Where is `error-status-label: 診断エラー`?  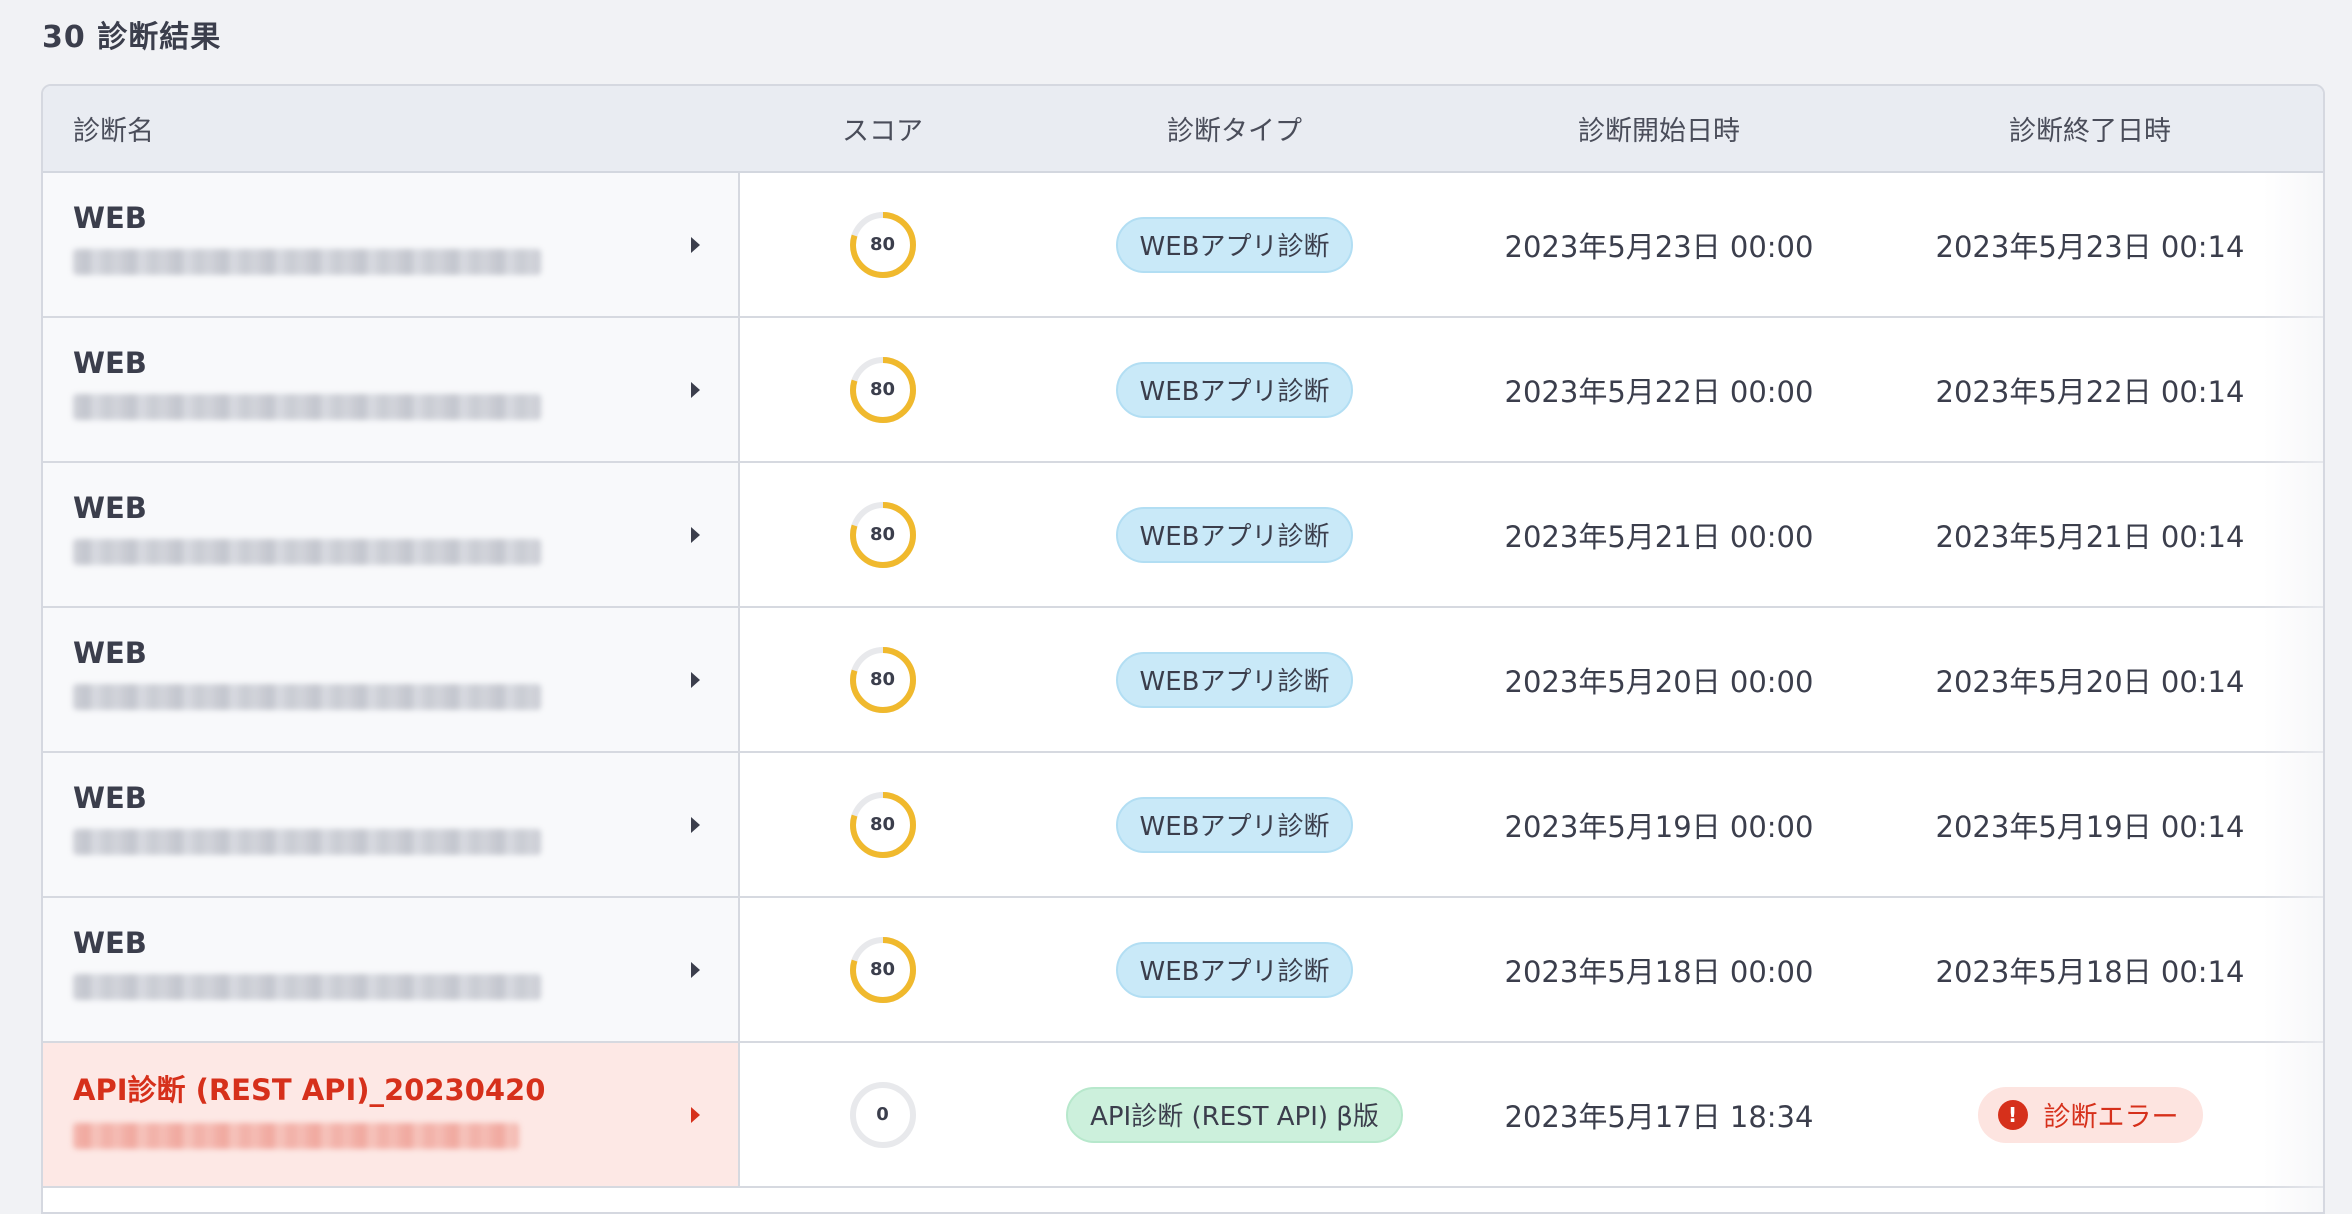 error-status-label: 診断エラー is located at coordinates (2111, 1117).